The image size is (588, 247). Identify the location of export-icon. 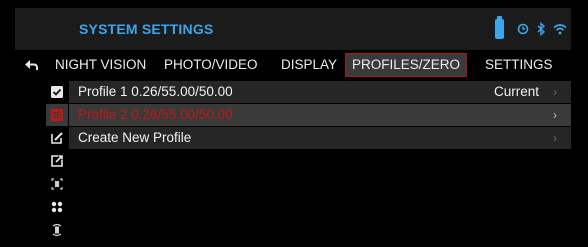
(57, 161).